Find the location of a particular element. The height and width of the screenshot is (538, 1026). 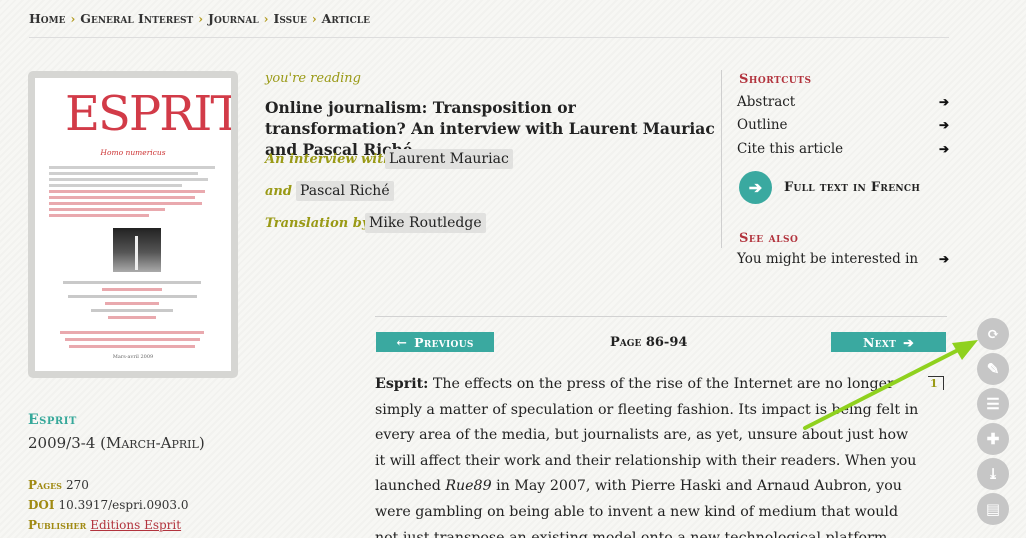

cover-subtitle: Homo numericus is located at coordinates (133, 152).